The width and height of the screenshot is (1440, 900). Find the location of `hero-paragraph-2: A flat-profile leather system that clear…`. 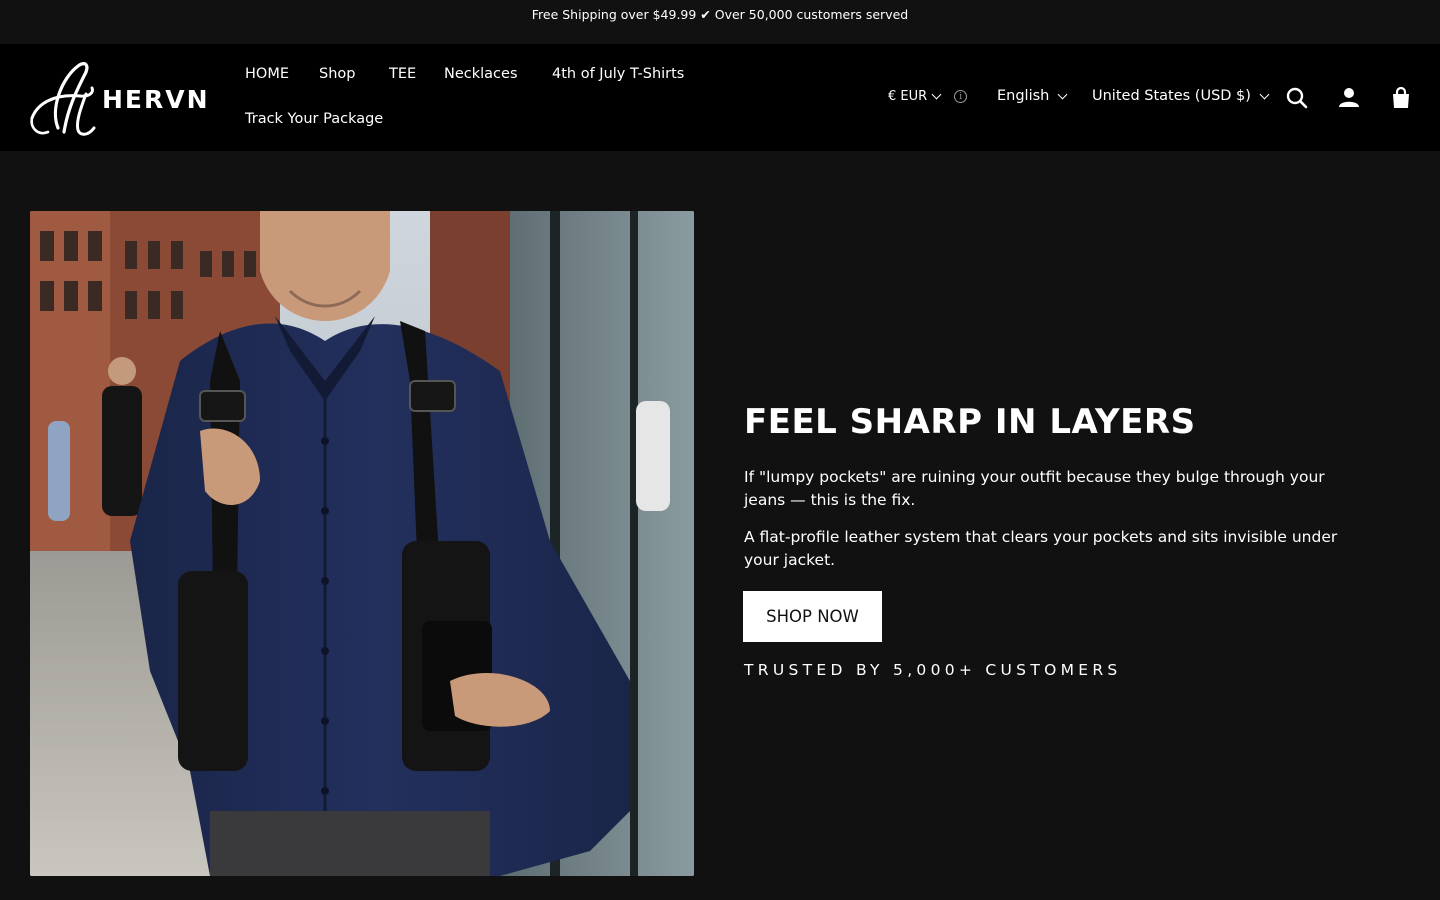

hero-paragraph-2: A flat-profile leather system that clear… is located at coordinates (1041, 548).